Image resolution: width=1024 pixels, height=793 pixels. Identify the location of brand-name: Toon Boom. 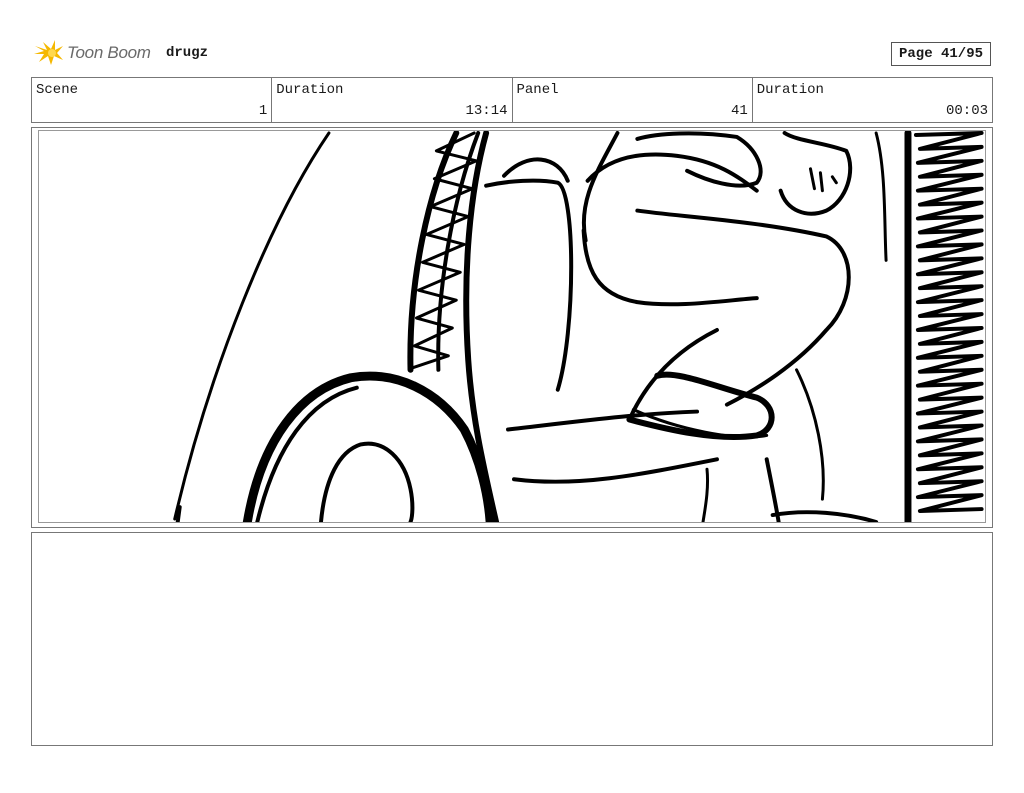
(109, 52).